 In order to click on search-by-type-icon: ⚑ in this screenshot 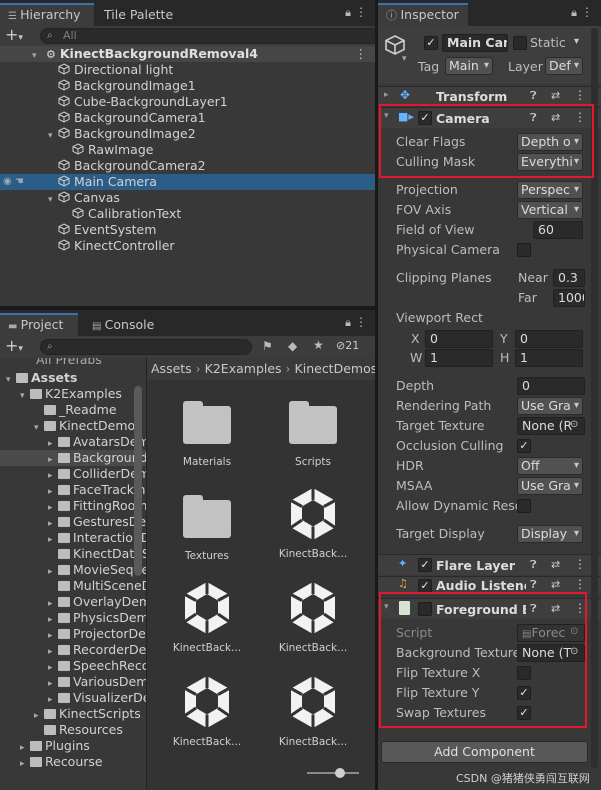, I will do `click(267, 346)`.